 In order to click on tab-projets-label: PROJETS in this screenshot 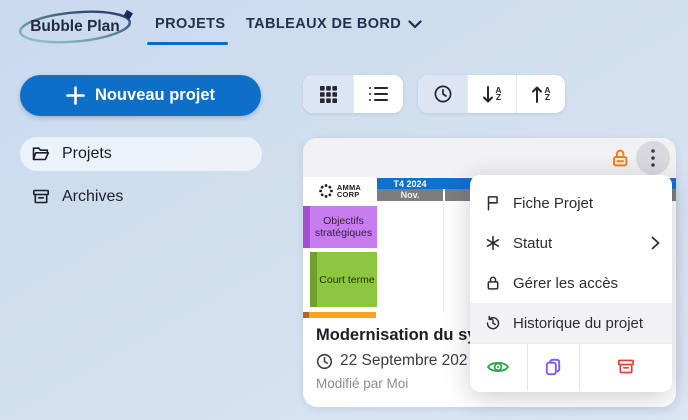, I will do `click(190, 24)`.